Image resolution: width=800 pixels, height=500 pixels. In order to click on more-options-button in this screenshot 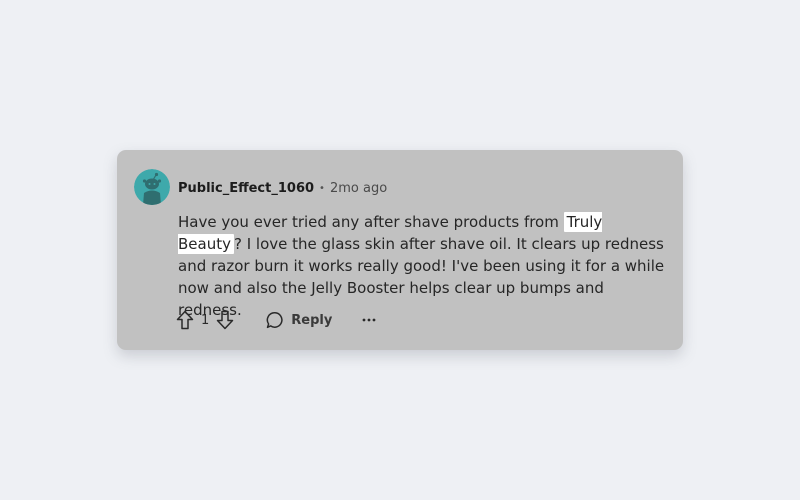, I will do `click(369, 320)`.